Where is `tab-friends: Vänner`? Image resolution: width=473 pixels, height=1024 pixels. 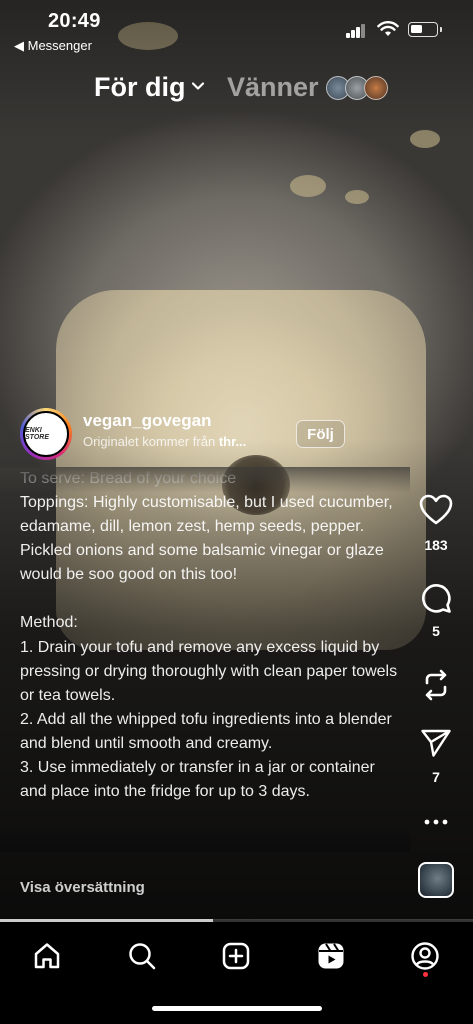 tab-friends: Vänner is located at coordinates (273, 87).